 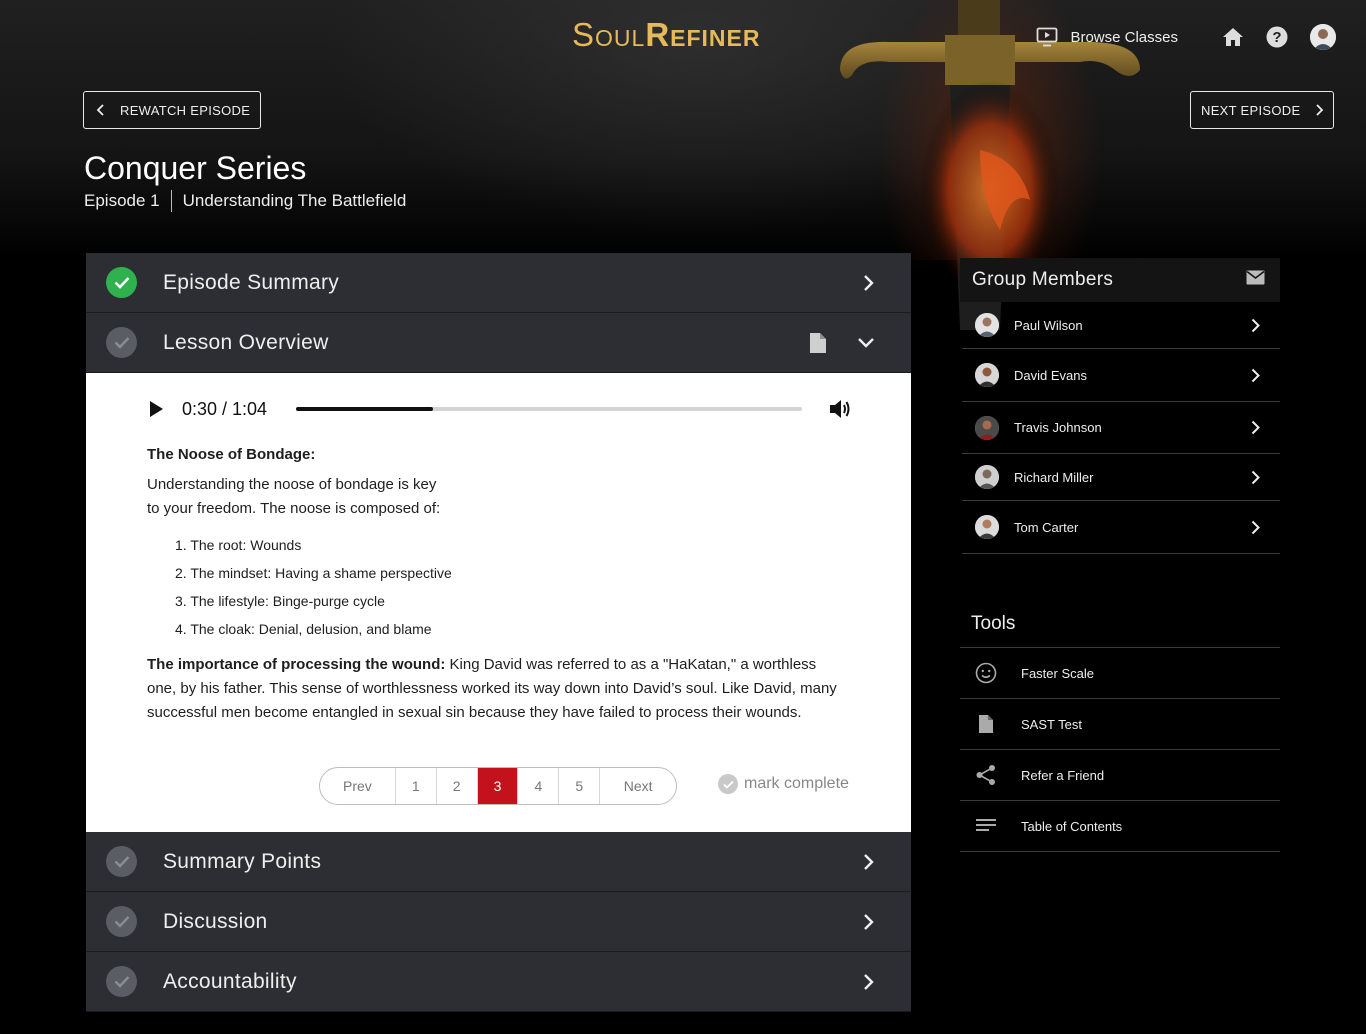 I want to click on tool-label: Faster Scale, so click(x=1057, y=673).